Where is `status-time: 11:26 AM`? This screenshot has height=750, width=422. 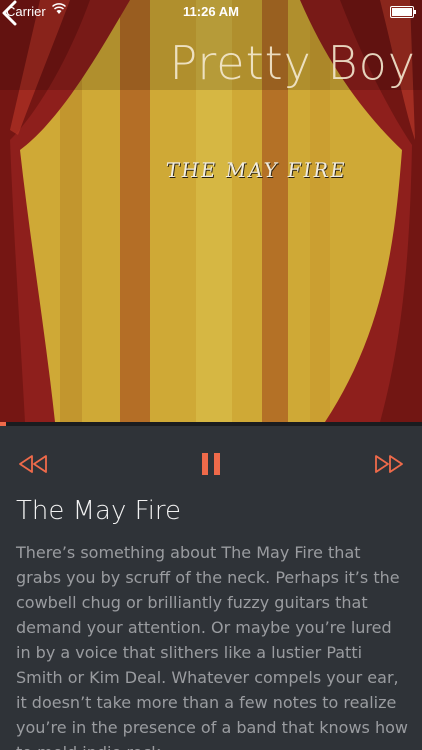 status-time: 11:26 AM is located at coordinates (211, 11).